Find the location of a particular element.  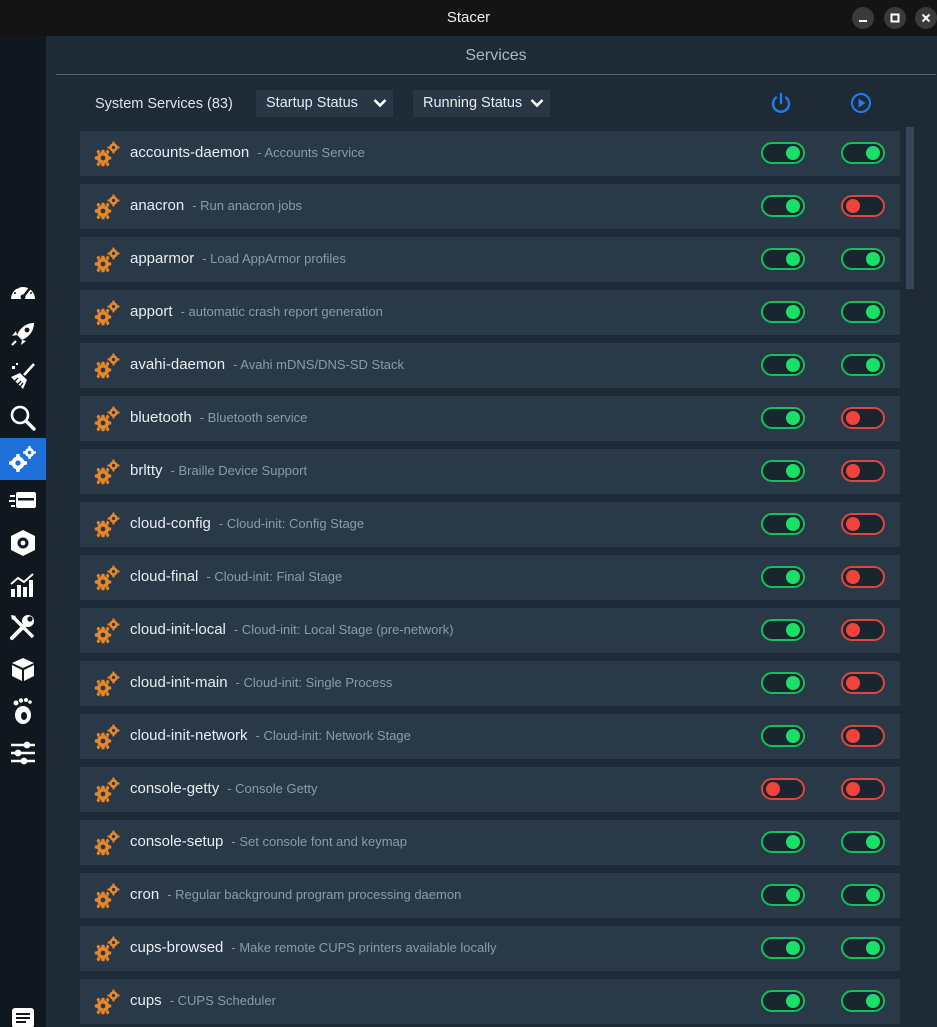

gears-icon is located at coordinates (22, 459).